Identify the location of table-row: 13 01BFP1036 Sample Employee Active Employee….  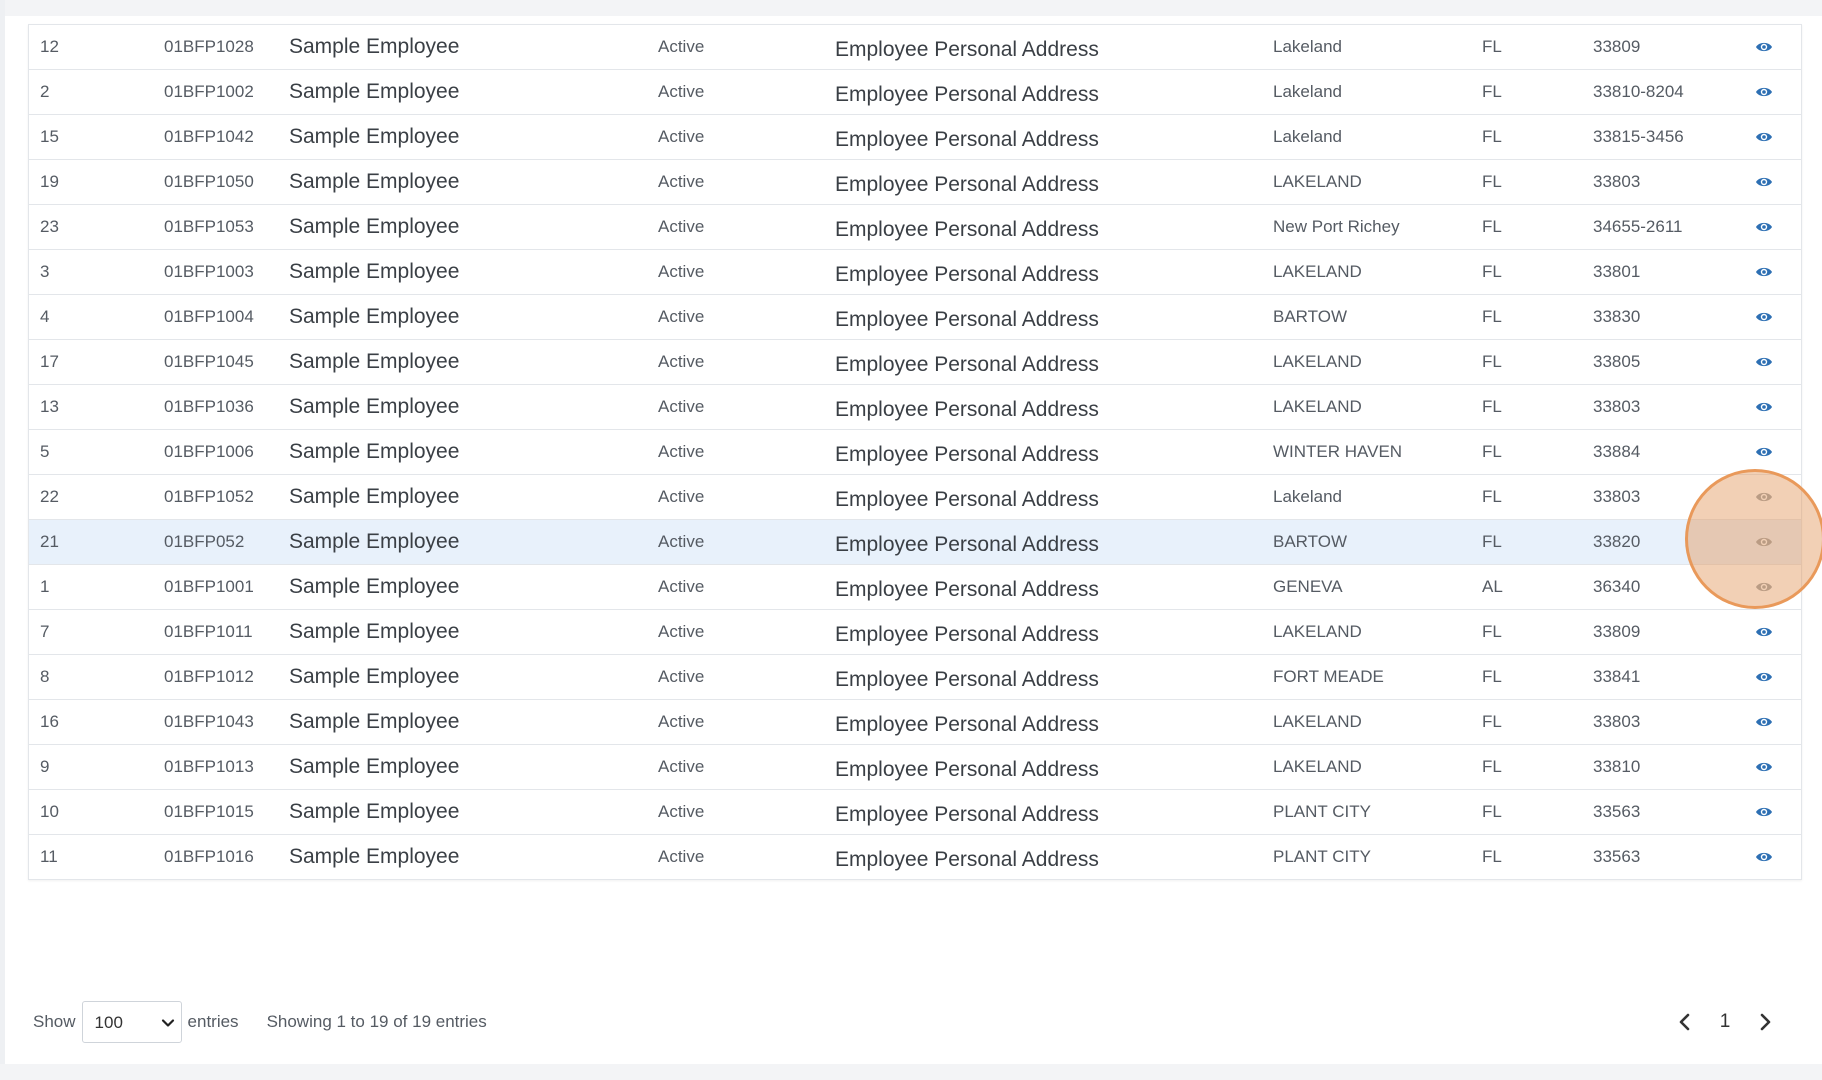
(915, 407).